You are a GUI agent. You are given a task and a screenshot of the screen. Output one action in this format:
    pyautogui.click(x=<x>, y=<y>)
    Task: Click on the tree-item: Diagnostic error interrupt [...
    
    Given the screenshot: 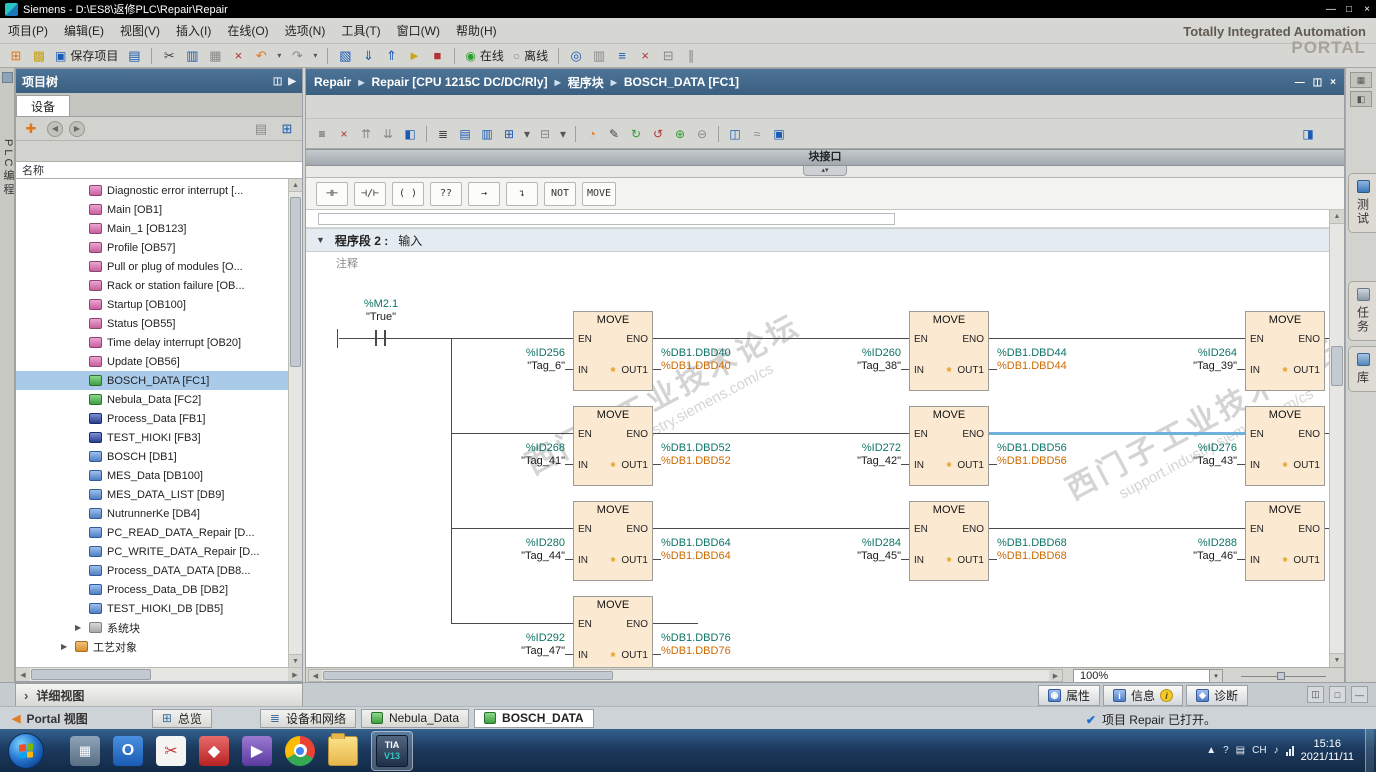 What is the action you would take?
    pyautogui.click(x=159, y=190)
    